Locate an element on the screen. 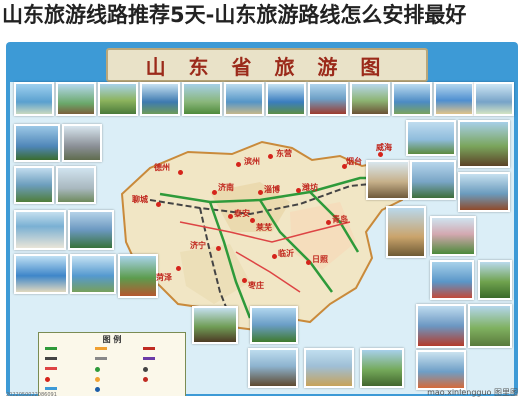 Image resolution: width=524 pixels, height=400 pixels. legend-water-swatch is located at coordinates (51, 388).